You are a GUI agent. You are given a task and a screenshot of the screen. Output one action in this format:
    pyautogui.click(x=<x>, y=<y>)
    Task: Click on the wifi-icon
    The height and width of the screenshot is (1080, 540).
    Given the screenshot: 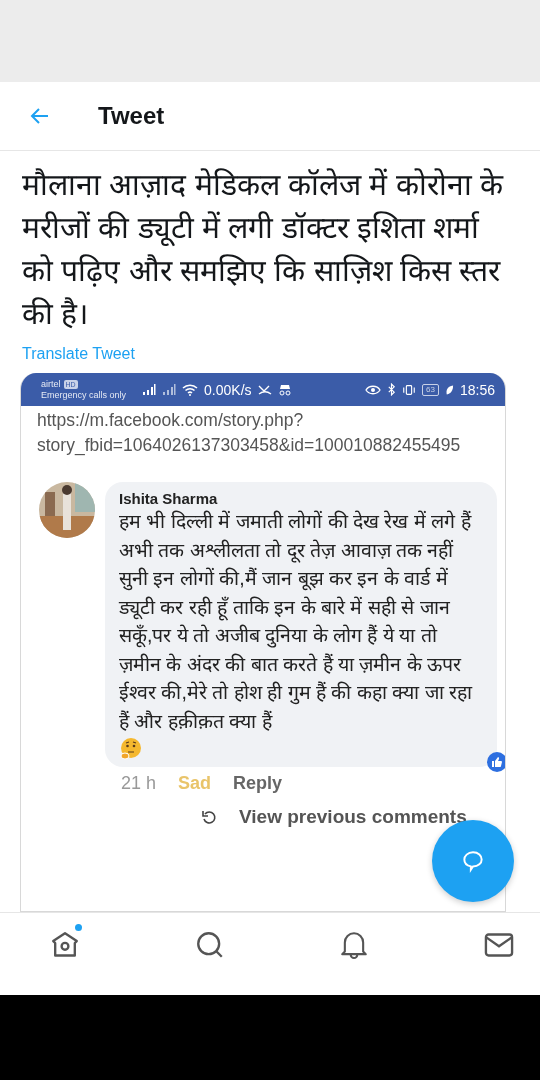 What is the action you would take?
    pyautogui.click(x=190, y=389)
    